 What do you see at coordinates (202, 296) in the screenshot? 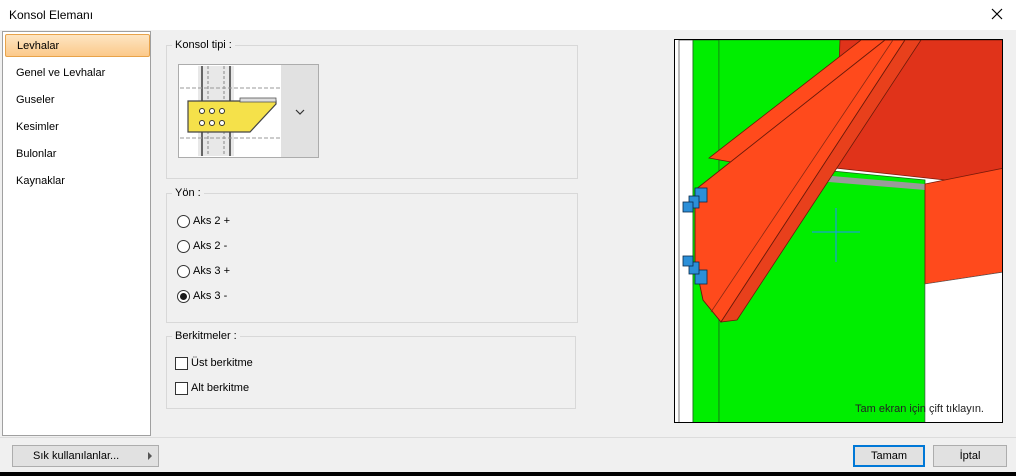
I see `radio-aks-3-minus: Aks 3 -` at bounding box center [202, 296].